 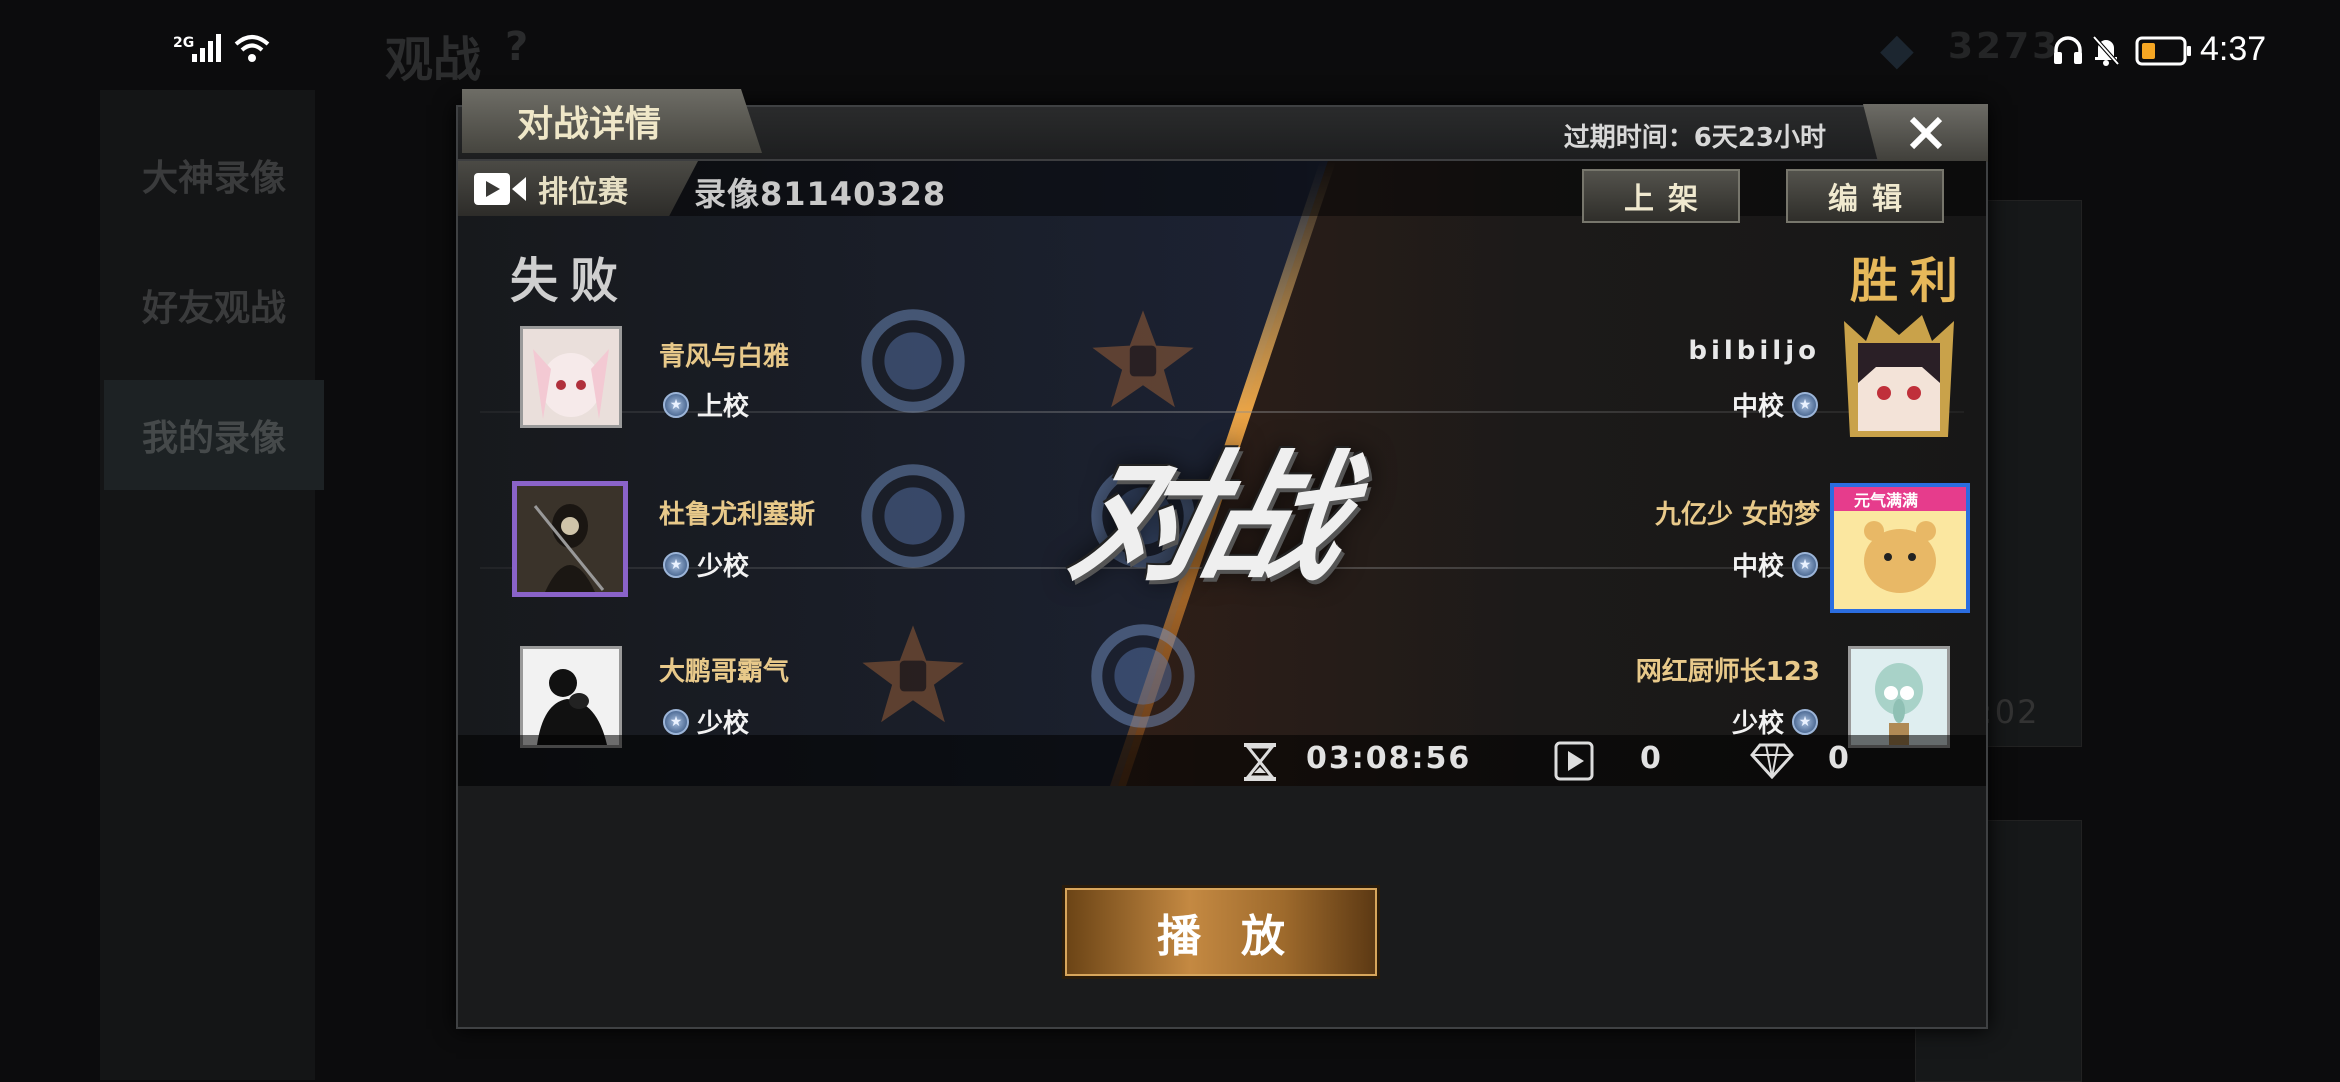 What do you see at coordinates (1754, 351) in the screenshot?
I see `player-name: bilbiljo` at bounding box center [1754, 351].